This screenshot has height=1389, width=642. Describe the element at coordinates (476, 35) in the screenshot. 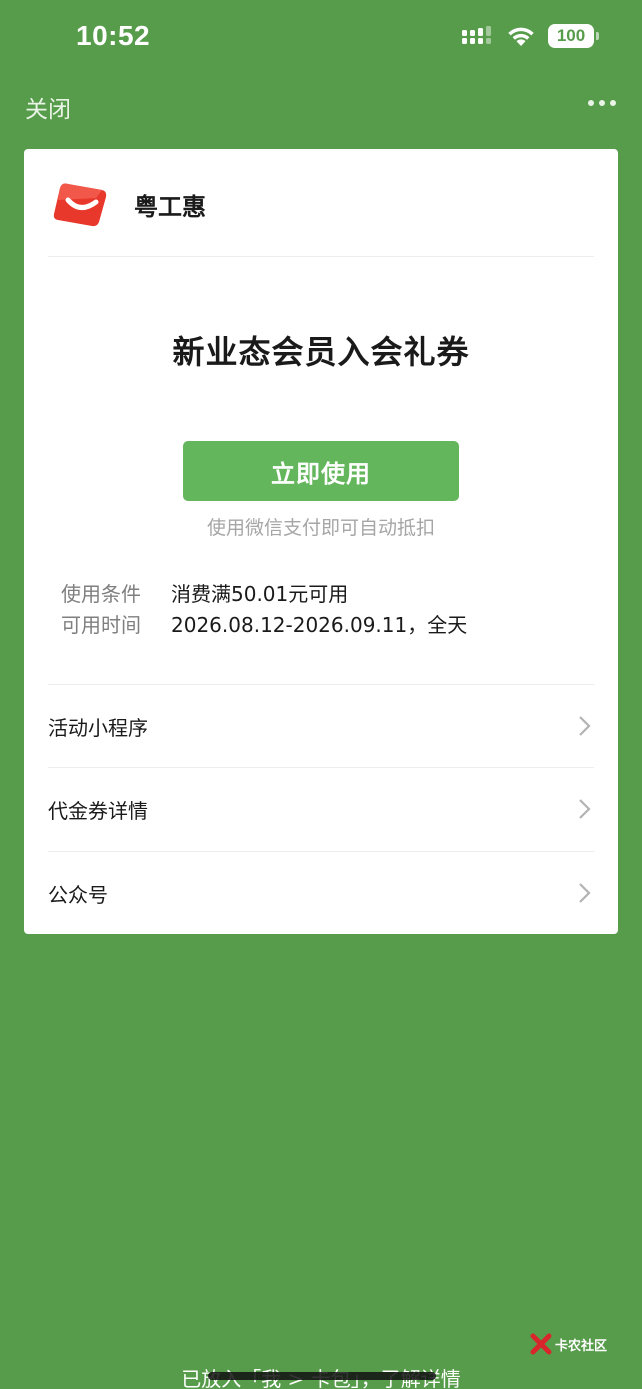

I see `cellular-signal-icon` at that location.